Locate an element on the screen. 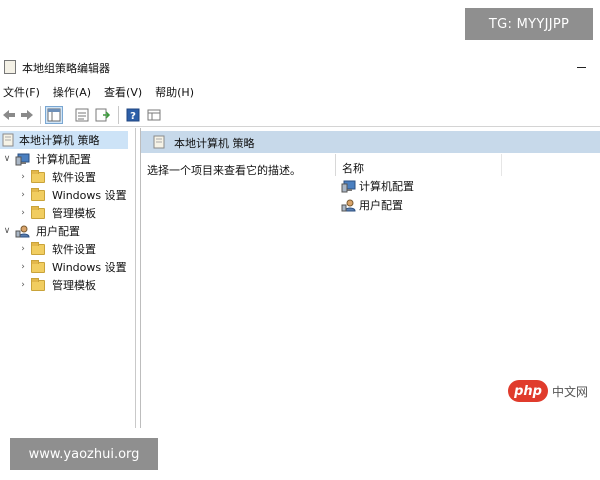 The width and height of the screenshot is (600, 480). menu-action: 操作(A) is located at coordinates (73, 91).